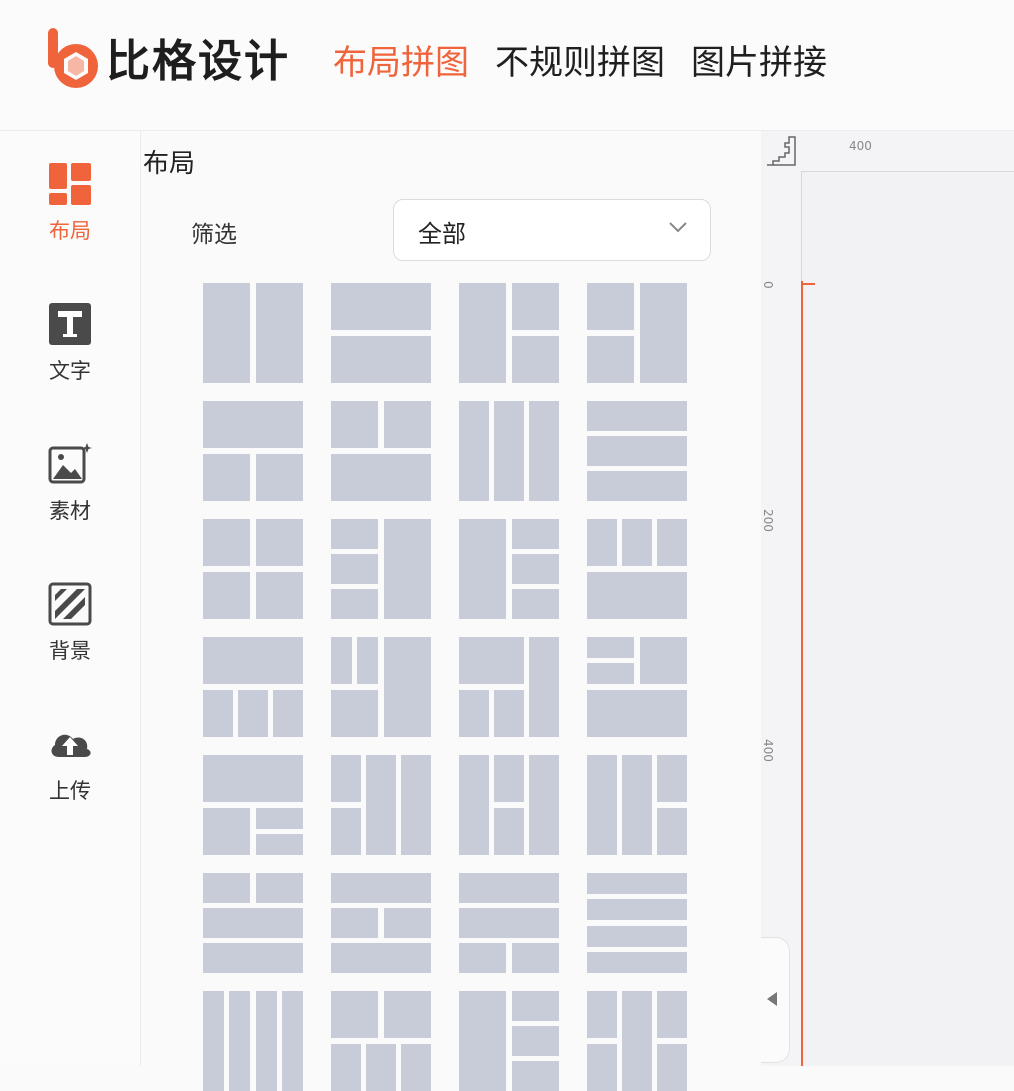 The height and width of the screenshot is (1091, 1014). Describe the element at coordinates (442, 234) in the screenshot. I see `filter-select-value: 全部` at that location.